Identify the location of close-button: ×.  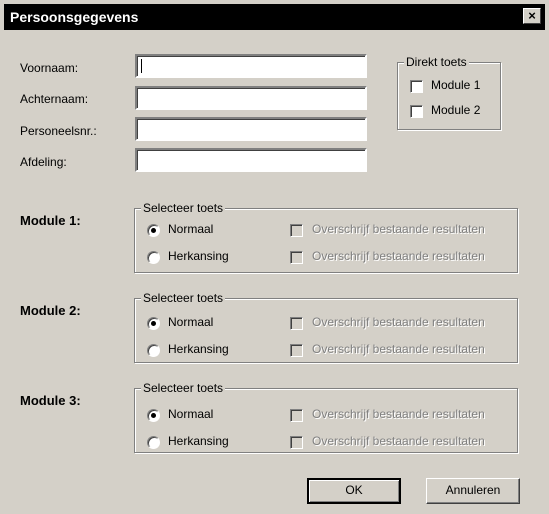
(532, 16).